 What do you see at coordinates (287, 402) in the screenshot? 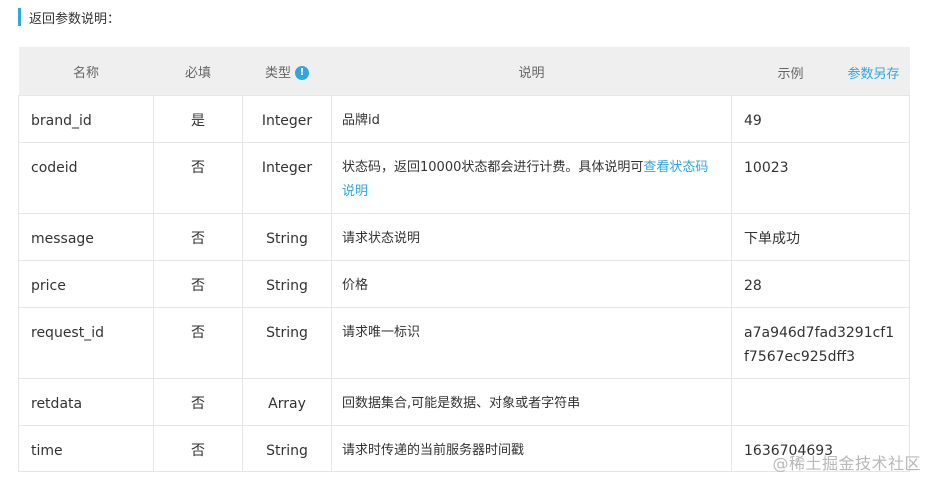
I see `param-type: Array` at bounding box center [287, 402].